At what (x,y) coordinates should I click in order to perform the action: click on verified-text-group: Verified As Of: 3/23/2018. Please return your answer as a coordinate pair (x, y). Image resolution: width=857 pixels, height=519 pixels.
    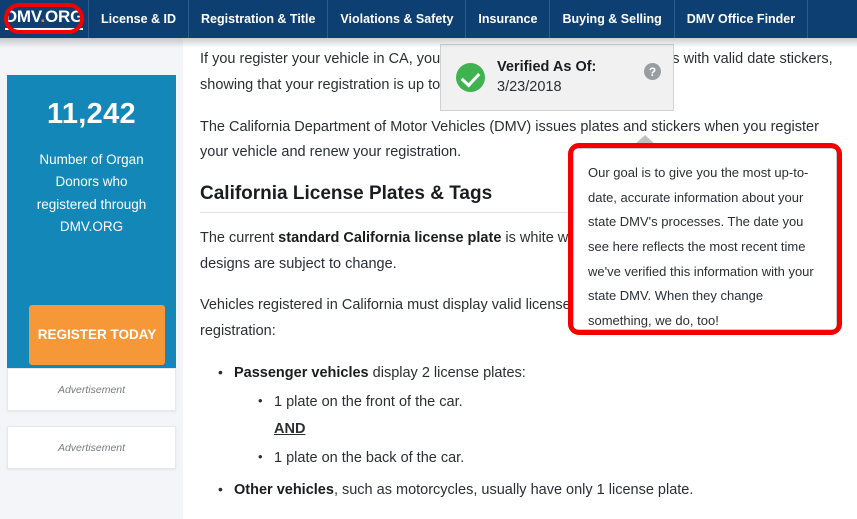
    Looking at the image, I should click on (546, 77).